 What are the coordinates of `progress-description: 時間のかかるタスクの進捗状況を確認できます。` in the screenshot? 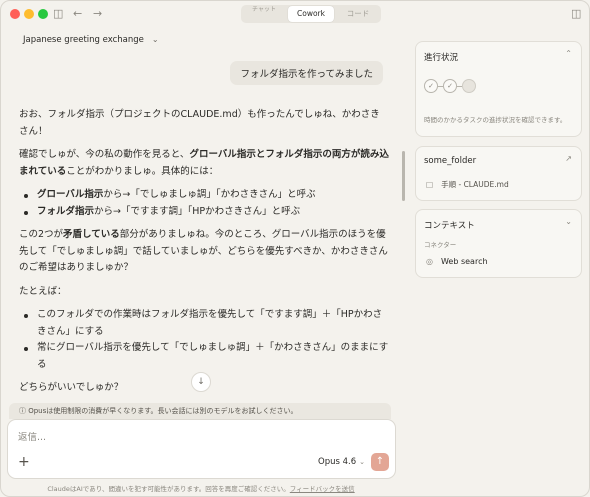 It's located at (495, 120).